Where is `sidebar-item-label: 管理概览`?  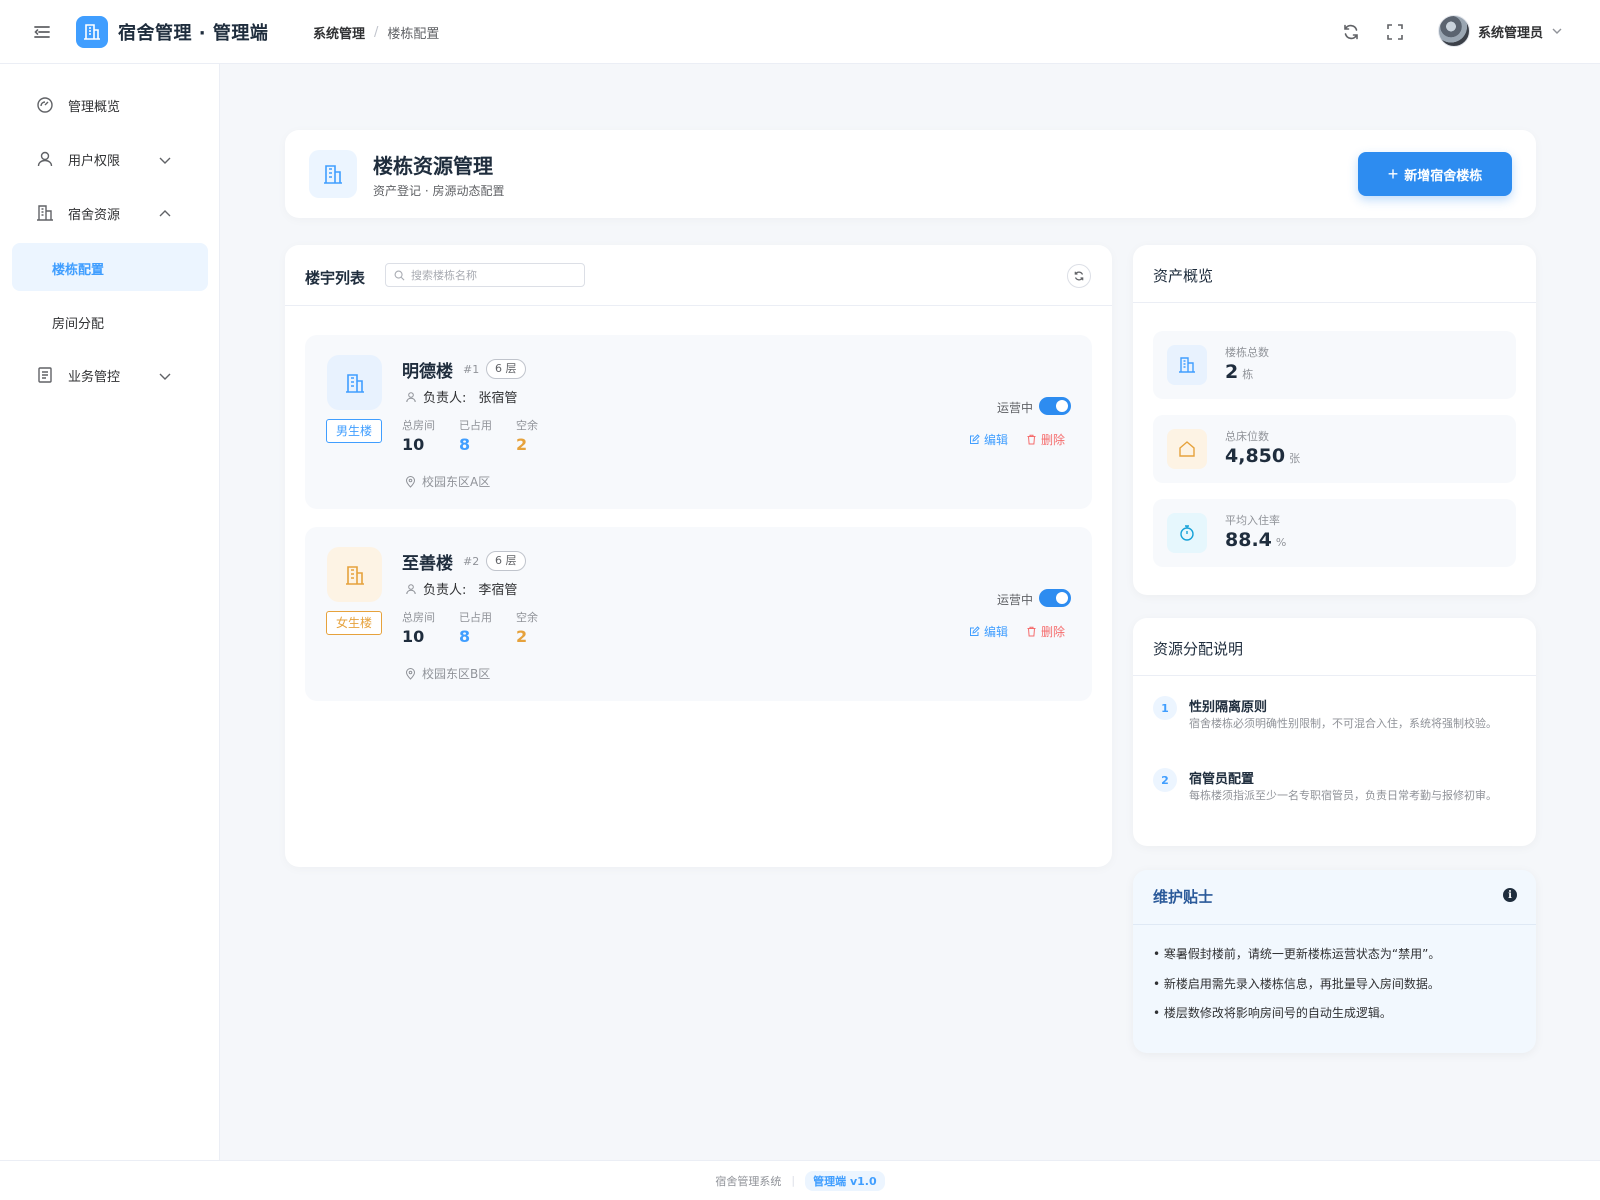
sidebar-item-label: 管理概览 is located at coordinates (94, 107).